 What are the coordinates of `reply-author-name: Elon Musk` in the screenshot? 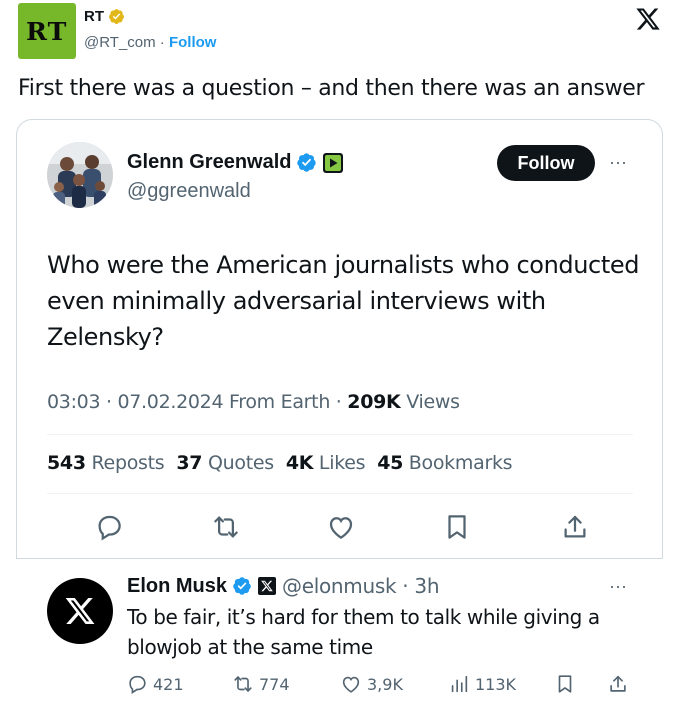 It's located at (177, 586).